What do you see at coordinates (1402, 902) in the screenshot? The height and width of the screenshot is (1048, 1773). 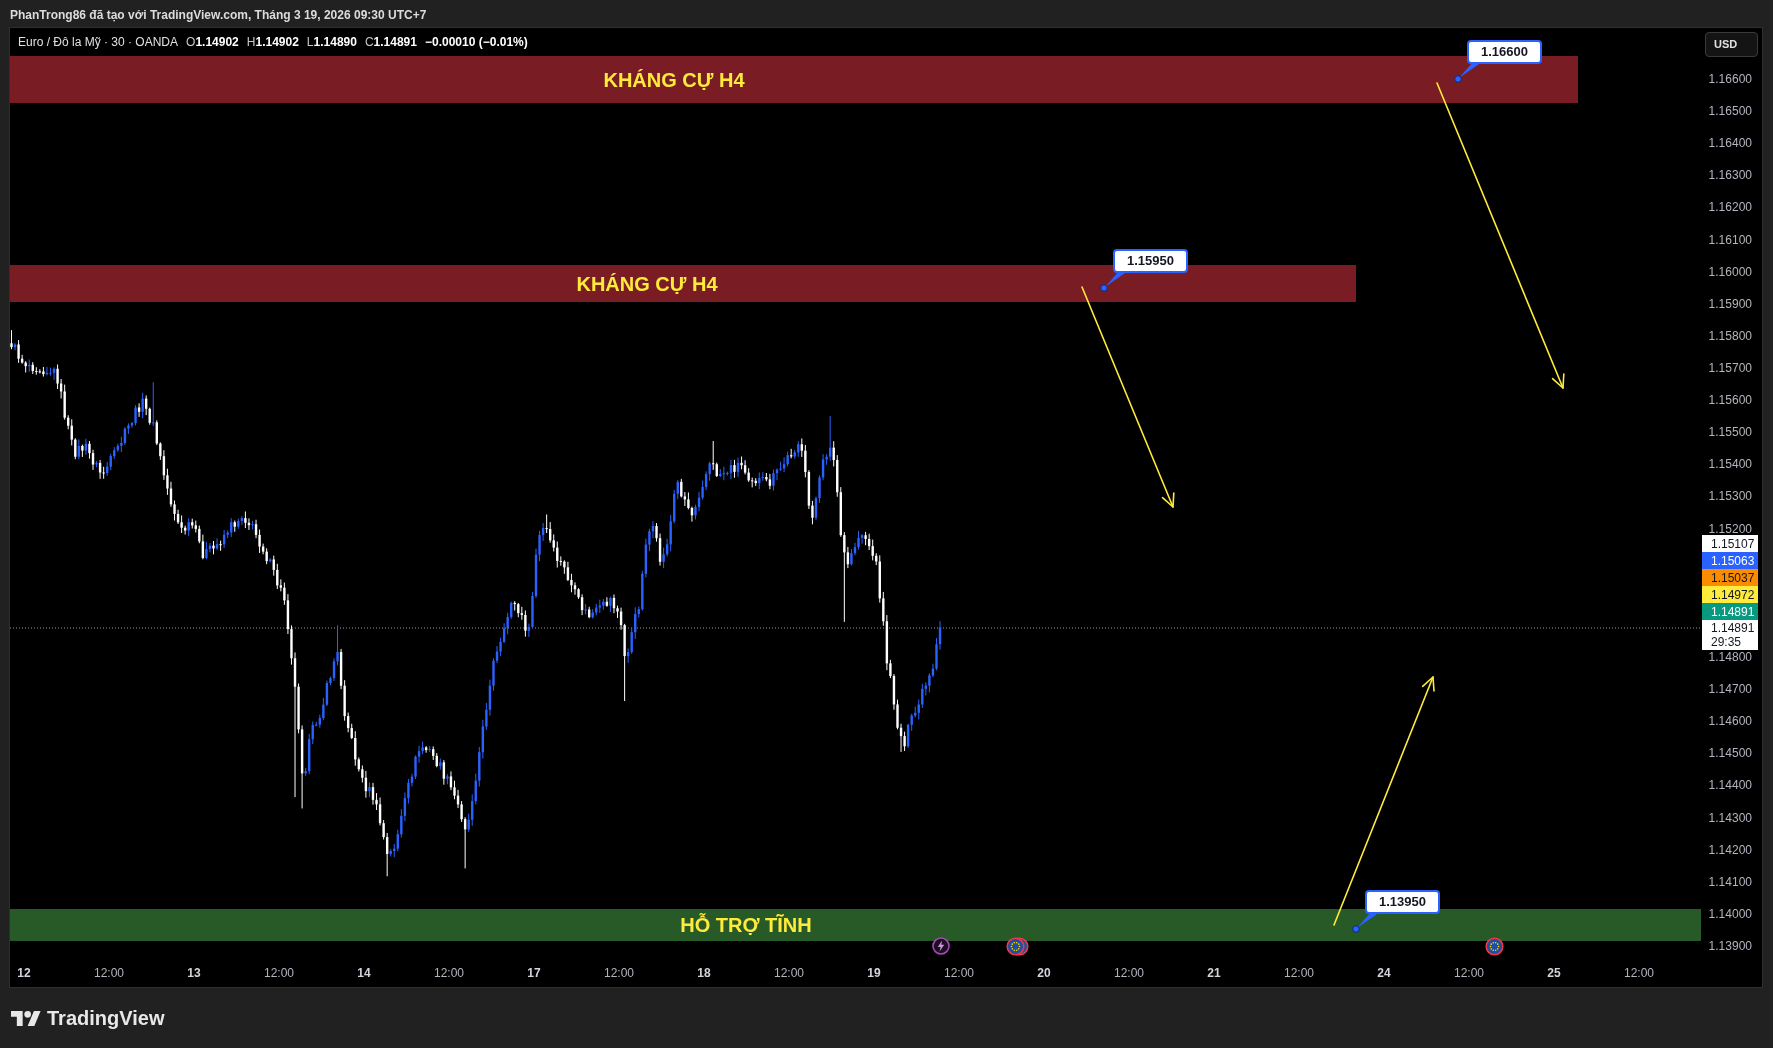 I see `price-callout: 1.13950` at bounding box center [1402, 902].